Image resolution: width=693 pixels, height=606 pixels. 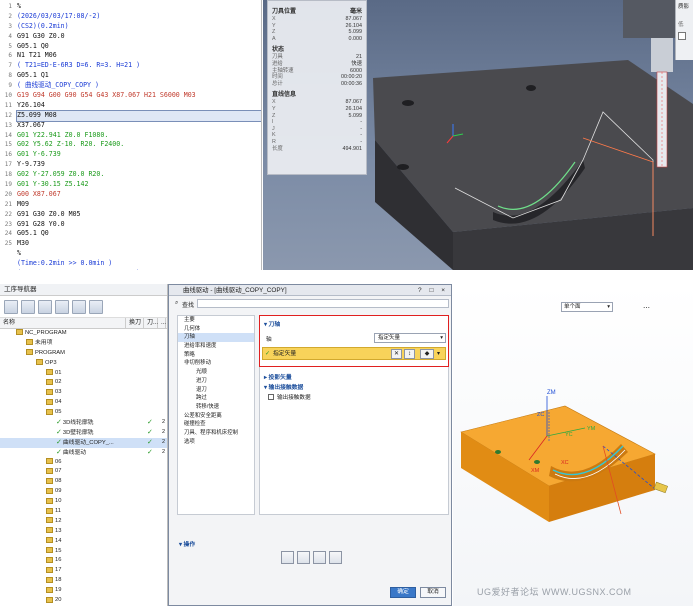 What do you see at coordinates (83, 502) in the screenshot?
I see `navigator-row: 10` at bounding box center [83, 502].